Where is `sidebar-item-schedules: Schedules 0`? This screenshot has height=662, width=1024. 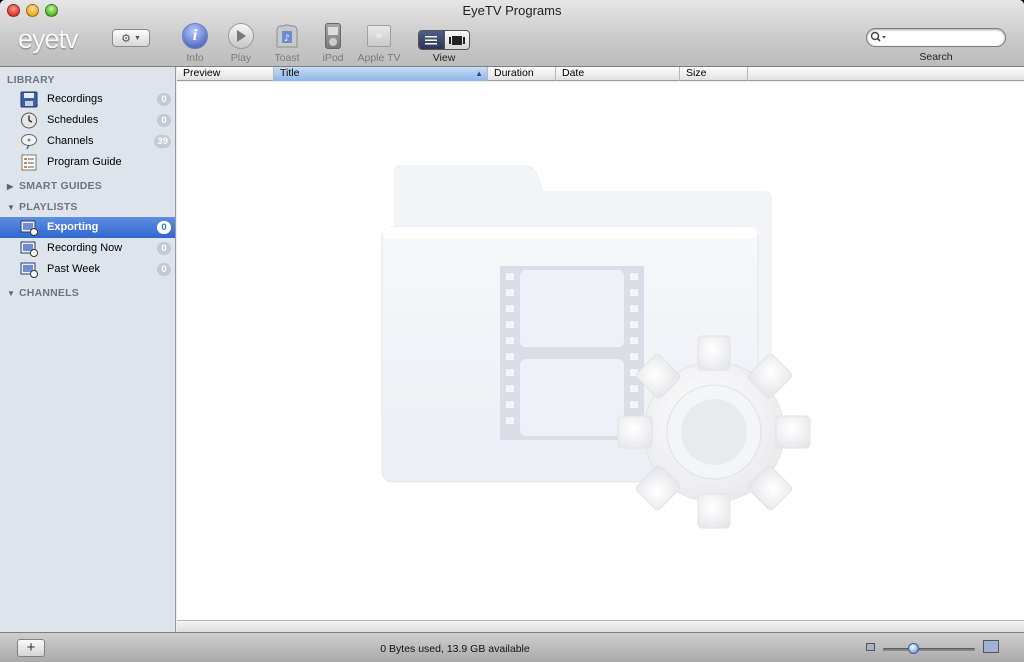
sidebar-item-schedules: Schedules 0 is located at coordinates (87, 120).